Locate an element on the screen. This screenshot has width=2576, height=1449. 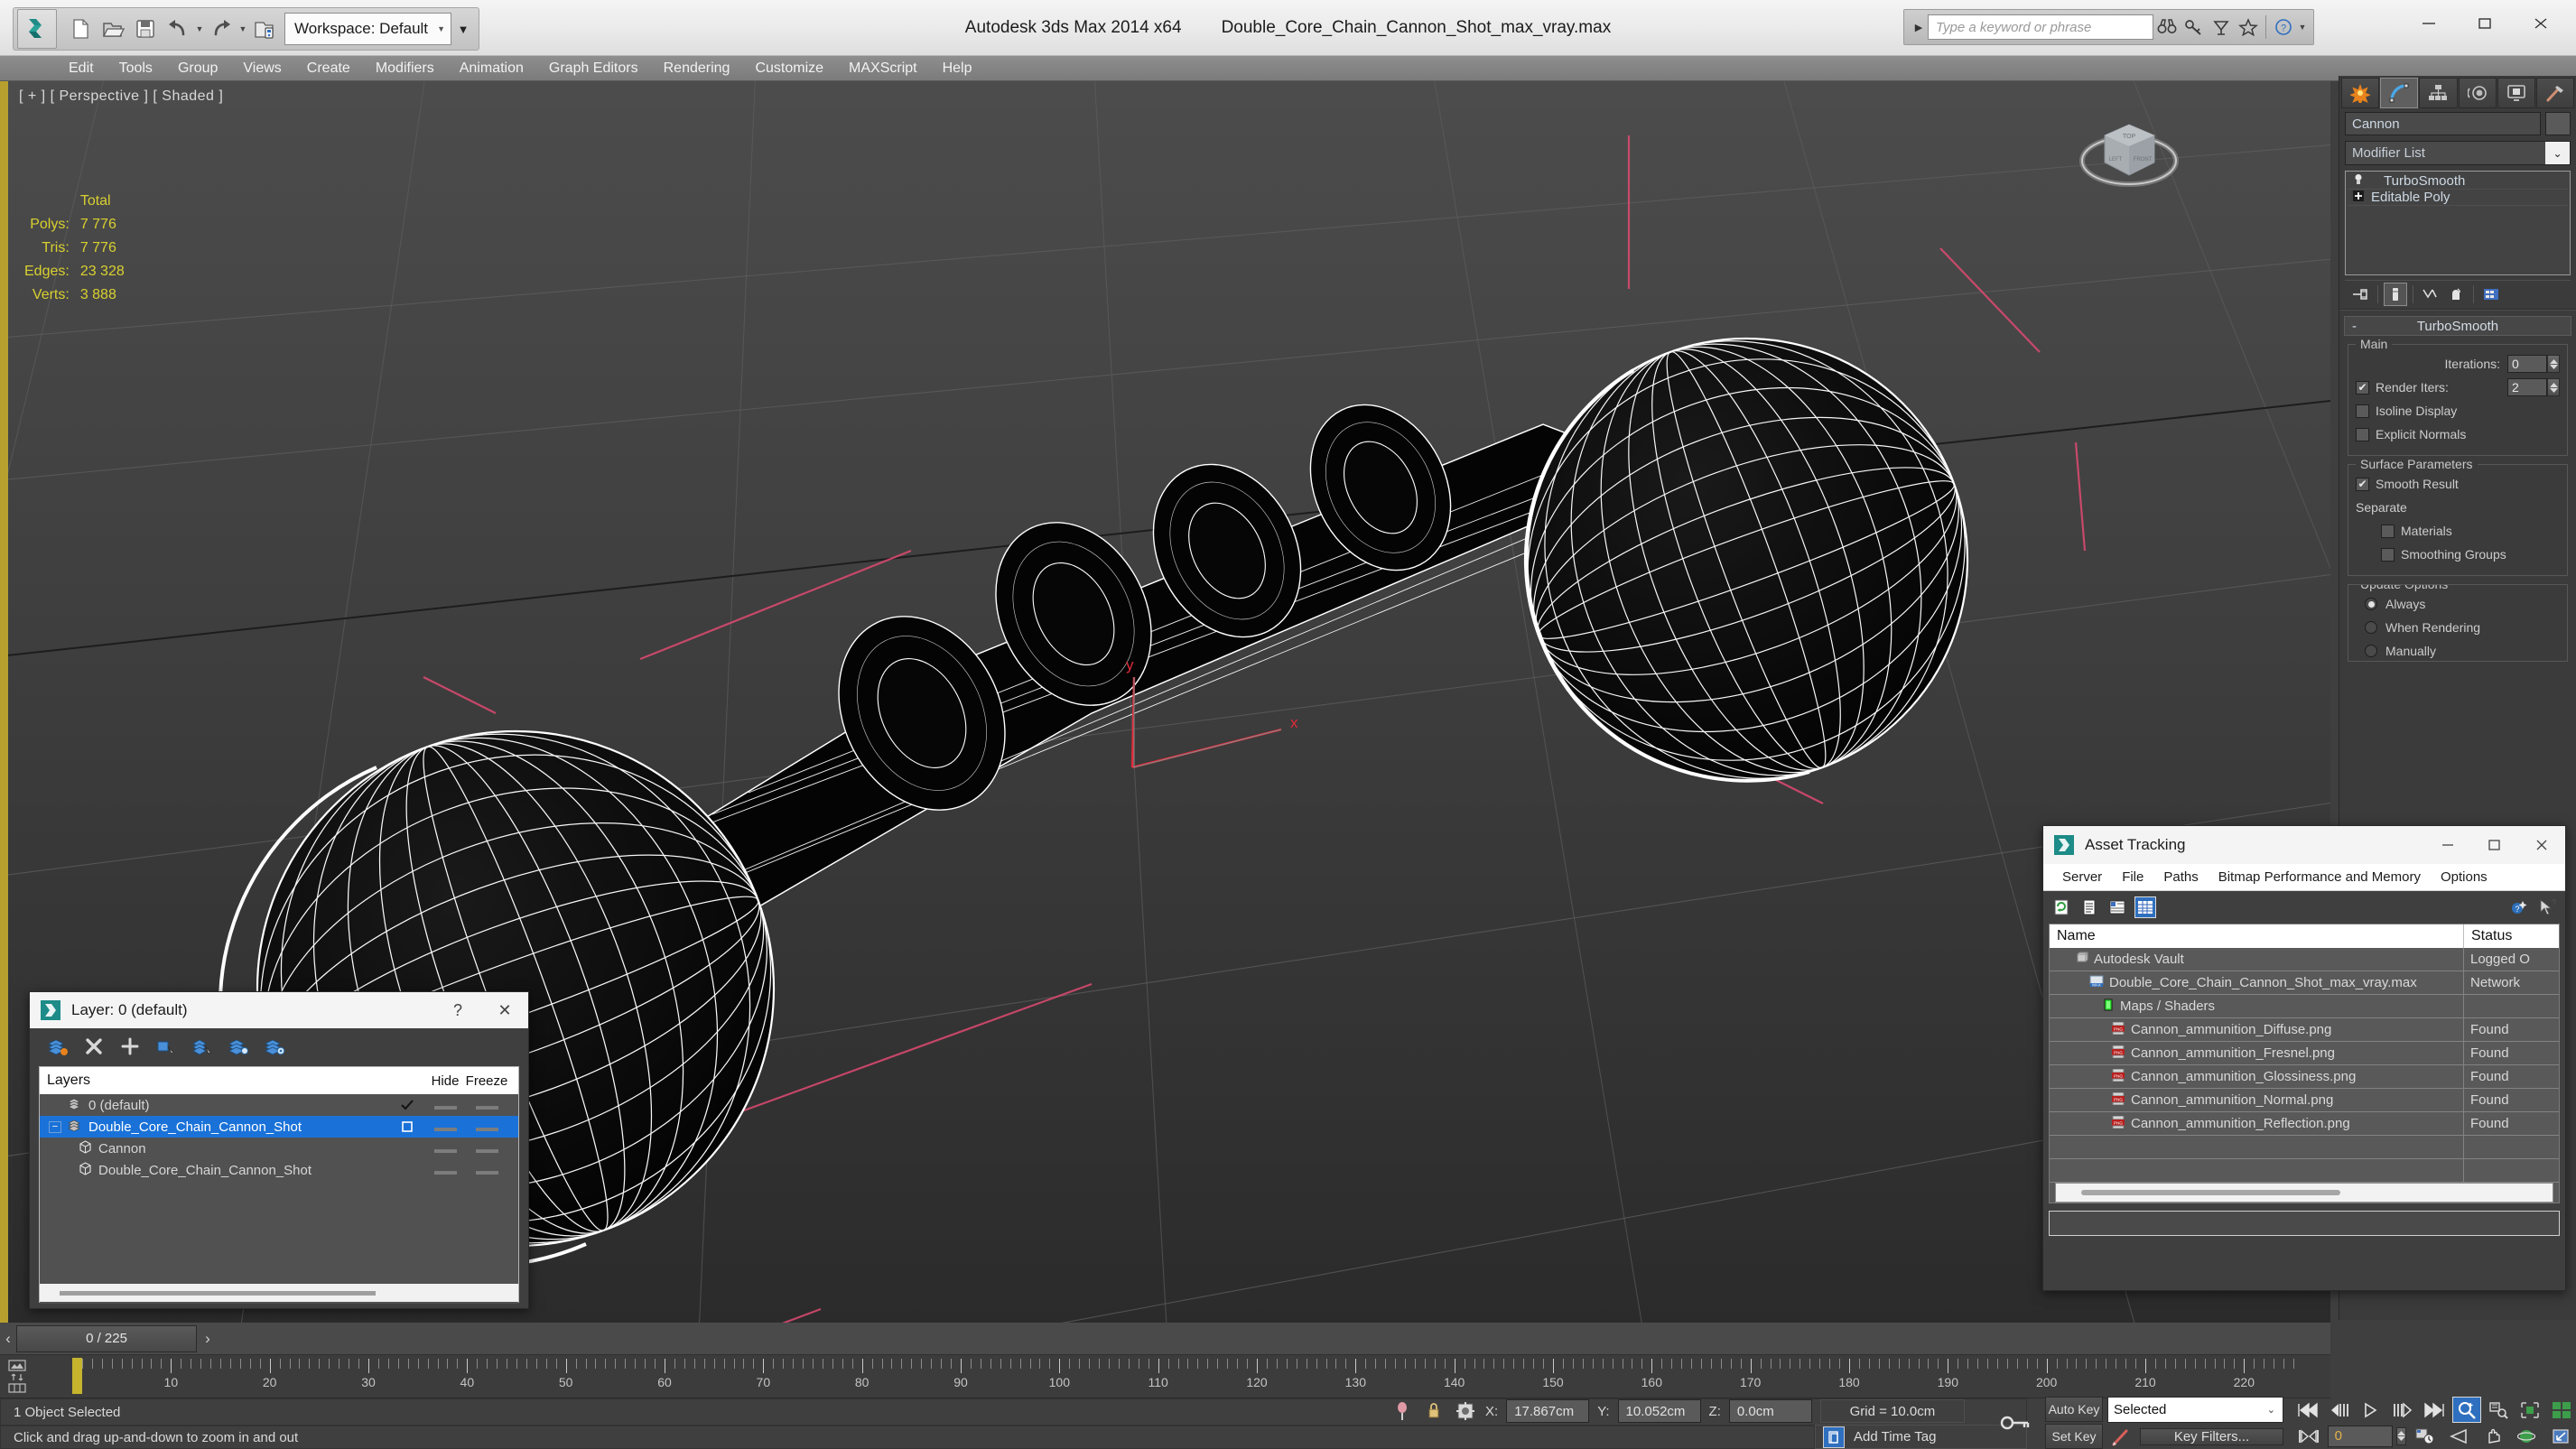
redo-button is located at coordinates (221, 29).